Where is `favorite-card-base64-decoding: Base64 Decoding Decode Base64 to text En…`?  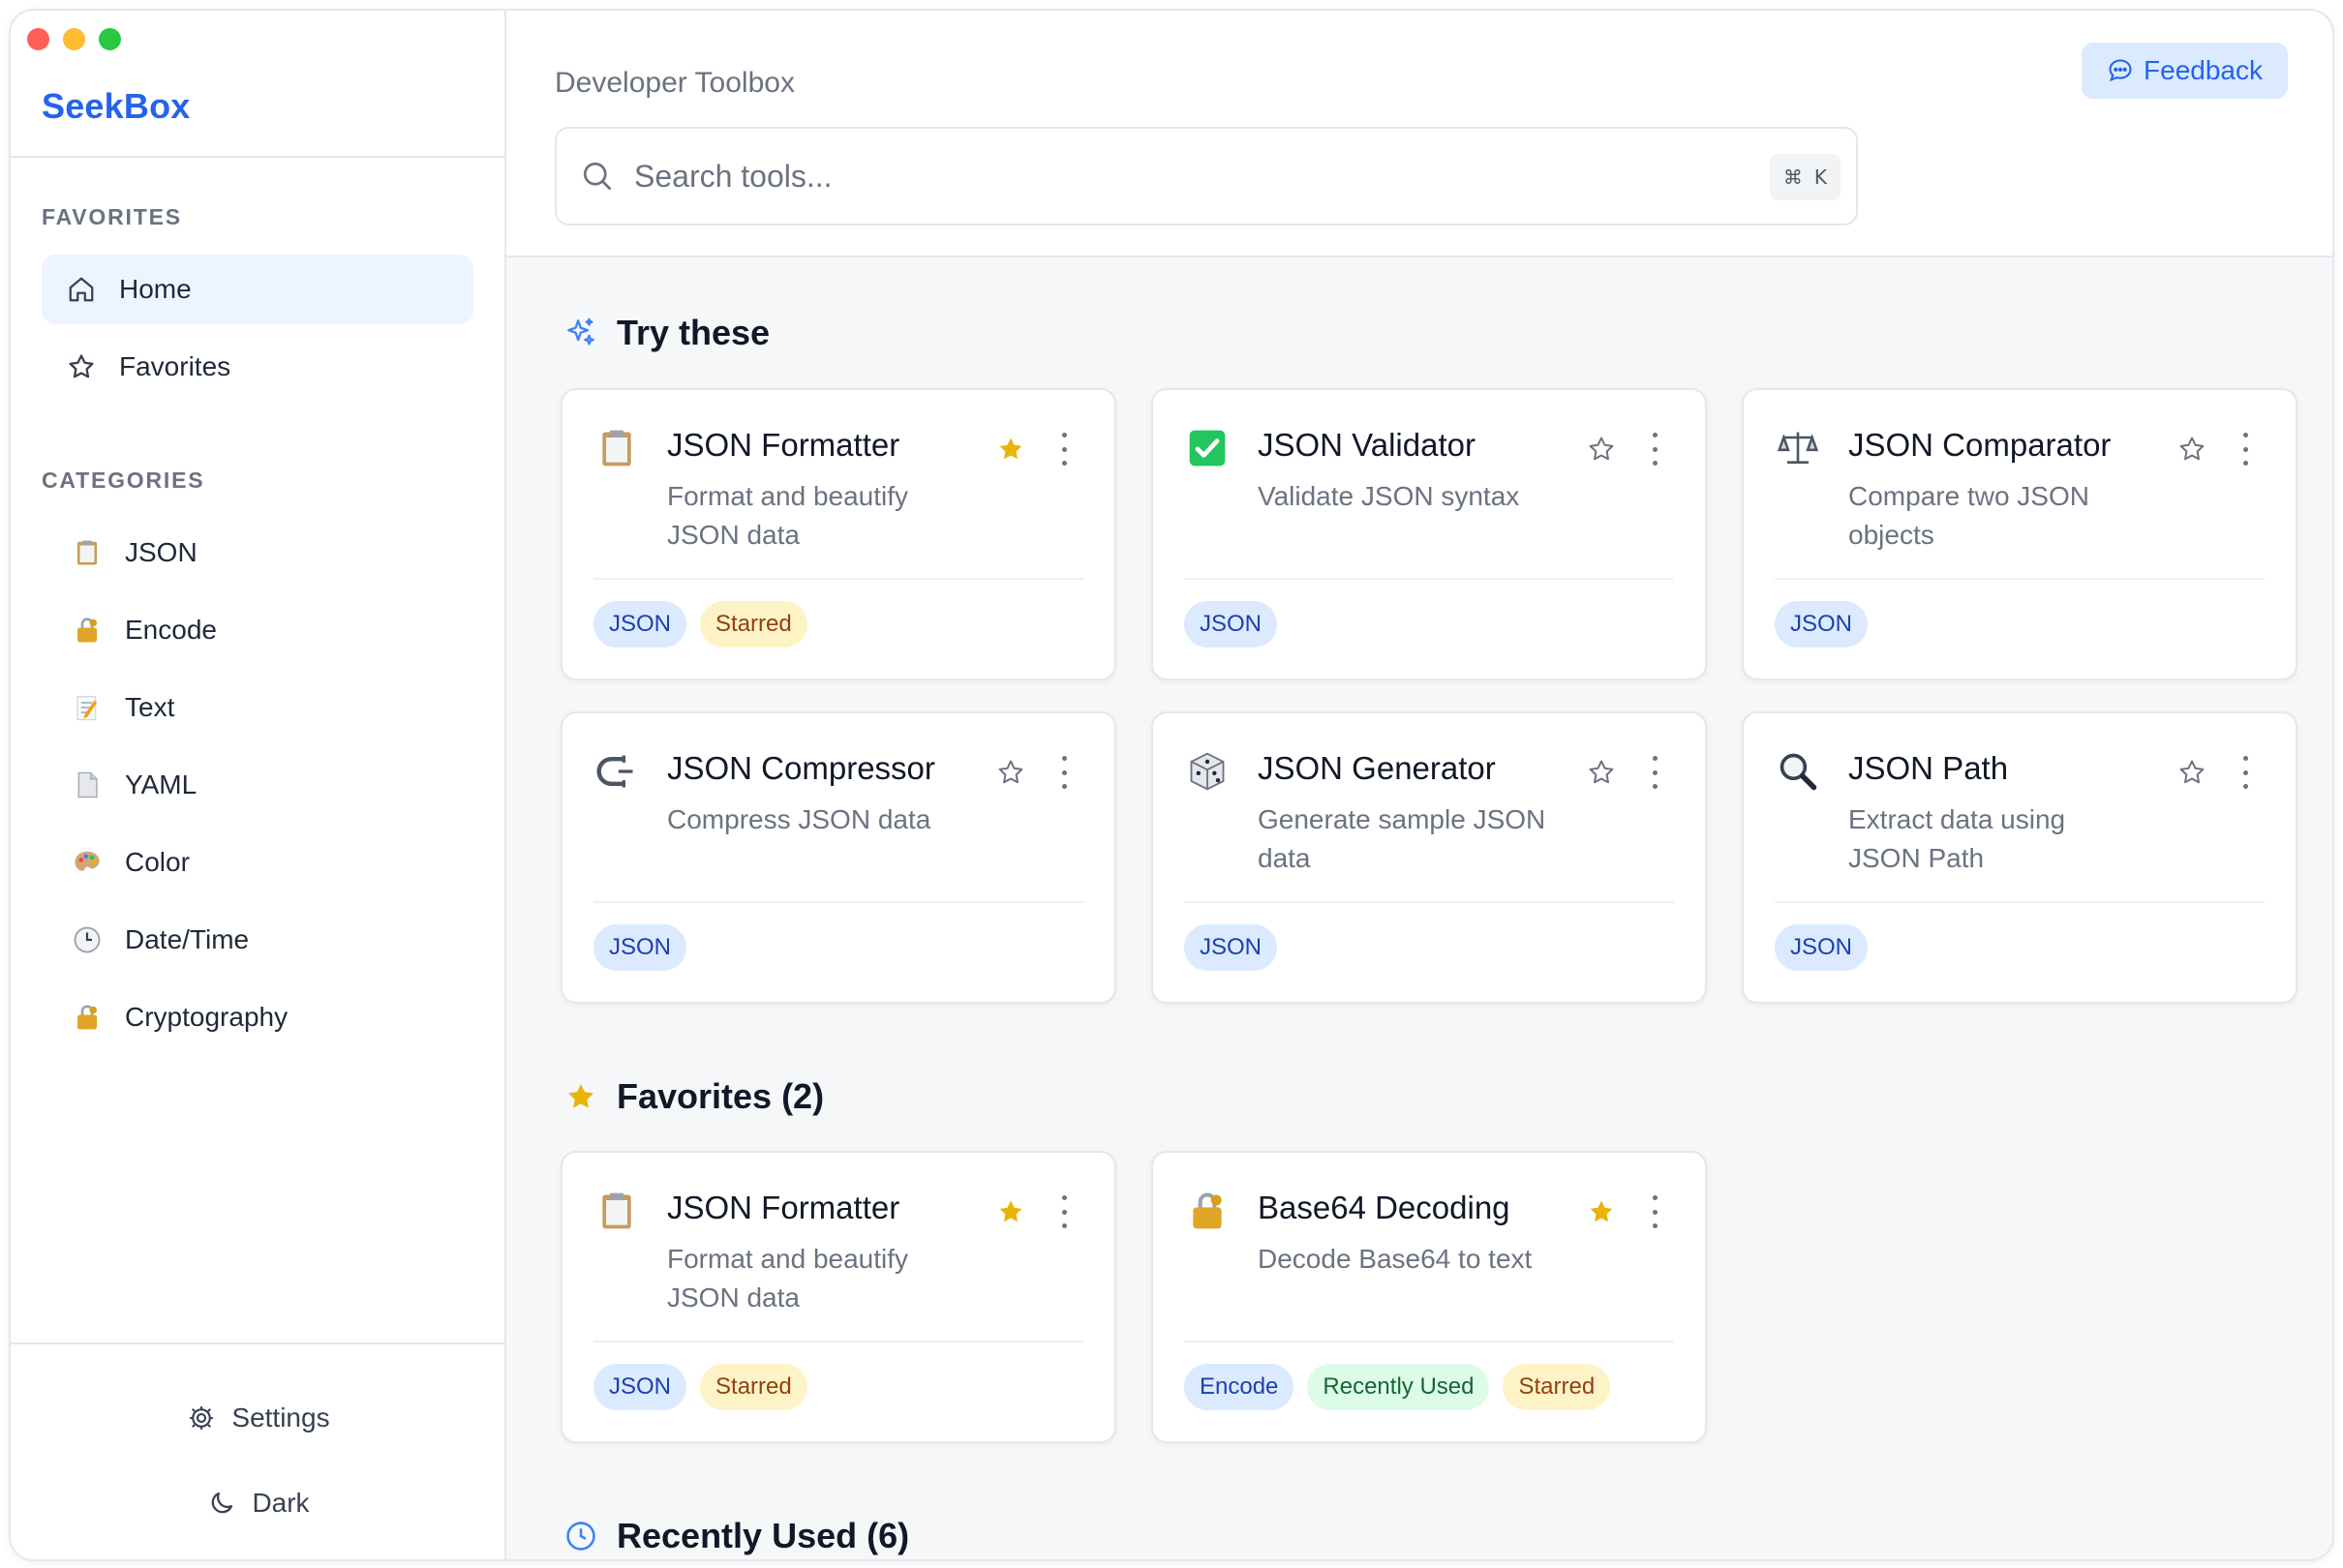
favorite-card-base64-decoding: Base64 Decoding Decode Base64 to text En… is located at coordinates (1429, 1297).